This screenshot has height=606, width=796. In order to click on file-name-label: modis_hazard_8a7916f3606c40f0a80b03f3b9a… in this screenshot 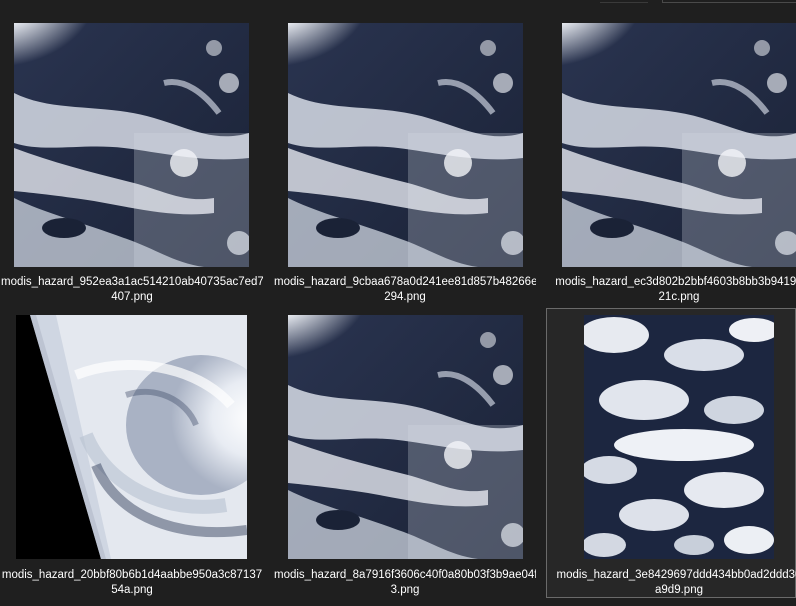, I will do `click(405, 582)`.